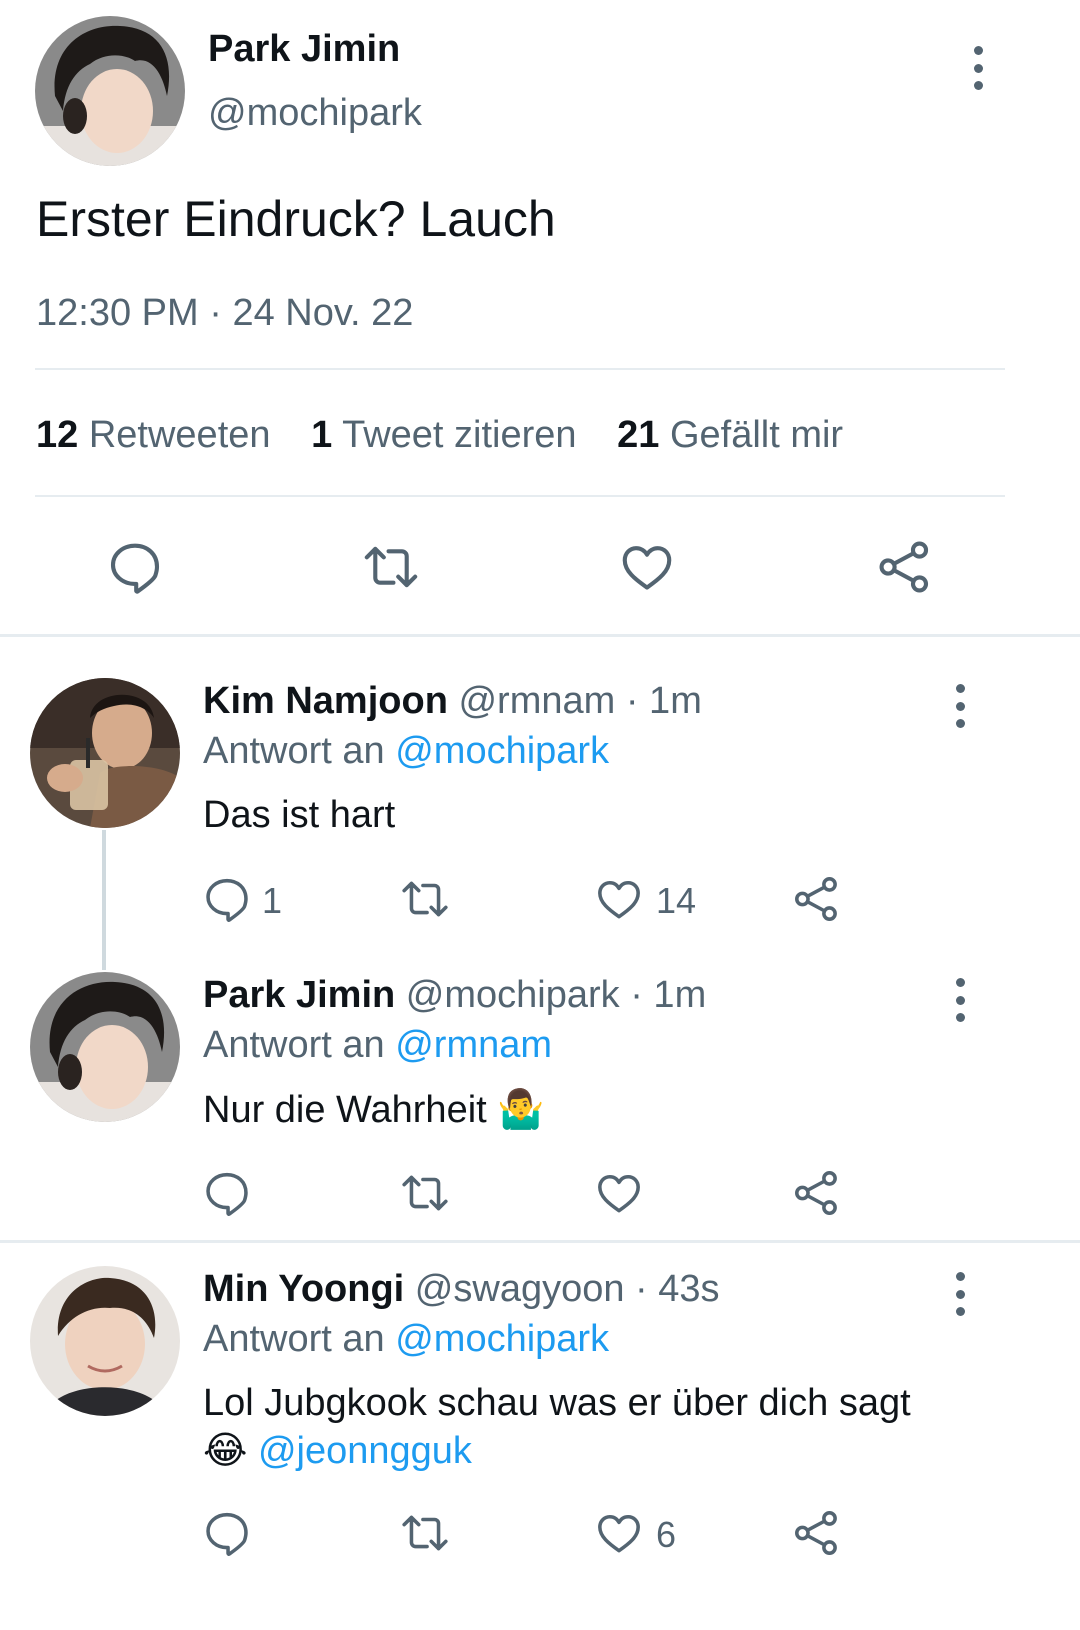  What do you see at coordinates (677, 1289) in the screenshot?
I see `reply-time: · 43s` at bounding box center [677, 1289].